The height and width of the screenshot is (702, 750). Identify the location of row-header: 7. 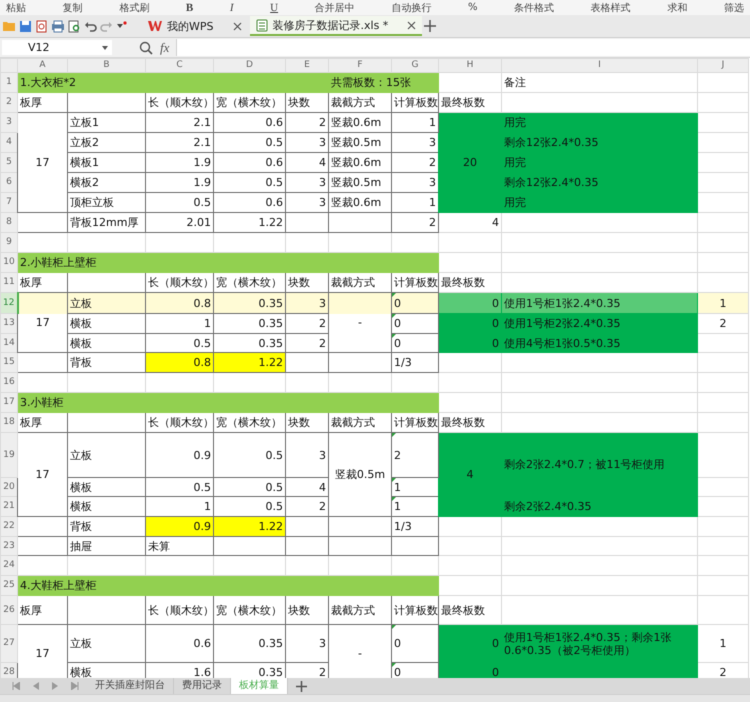
(9, 202).